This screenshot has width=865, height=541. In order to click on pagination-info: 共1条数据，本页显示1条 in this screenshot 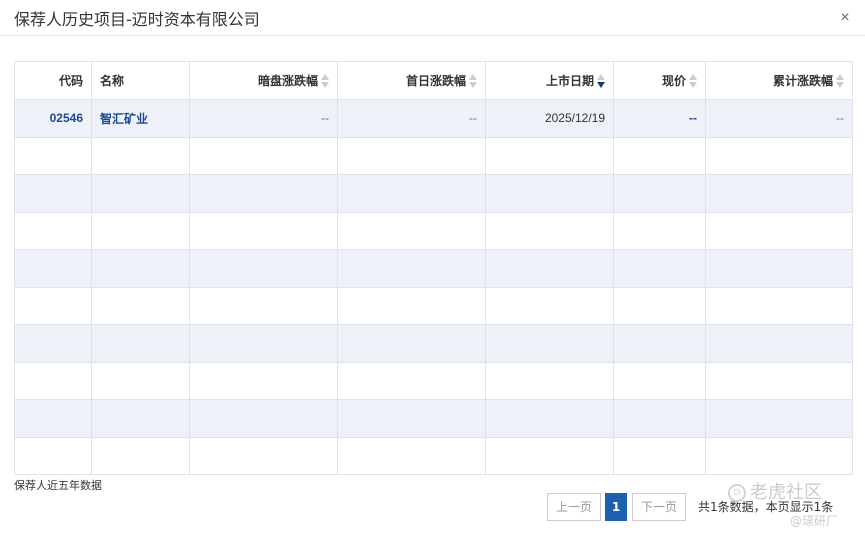, I will do `click(766, 507)`.